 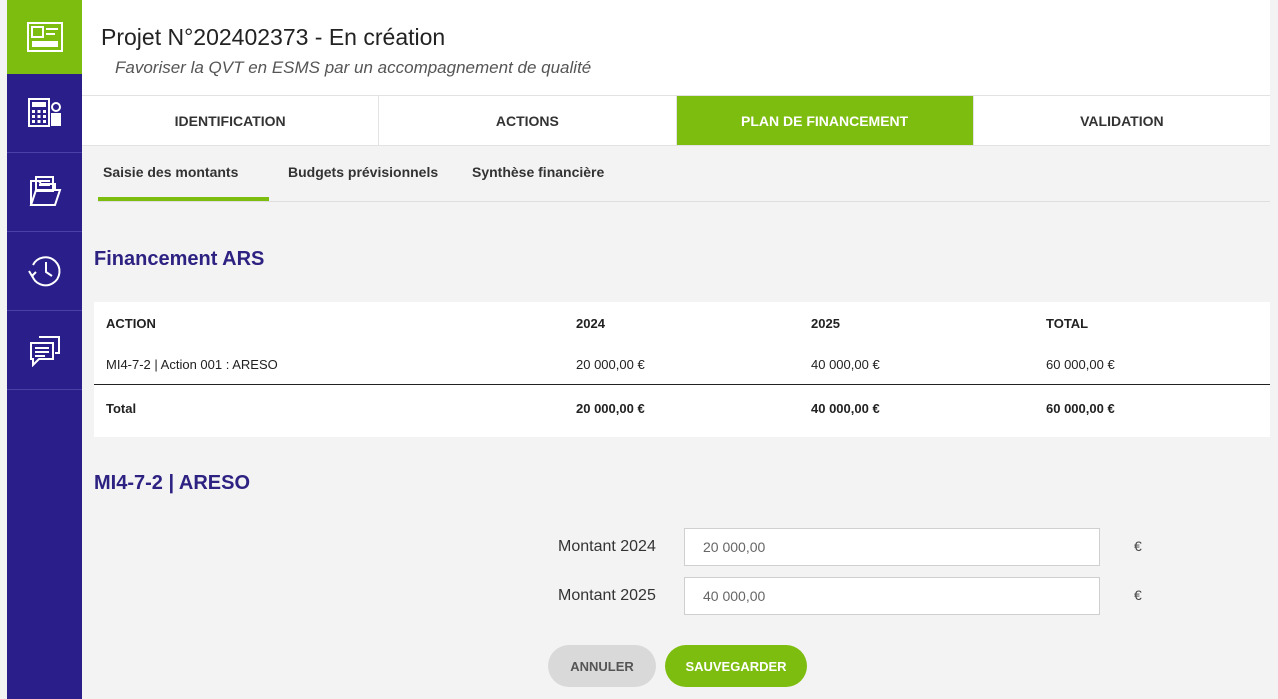 I want to click on sidebar-item-history, so click(x=44, y=271).